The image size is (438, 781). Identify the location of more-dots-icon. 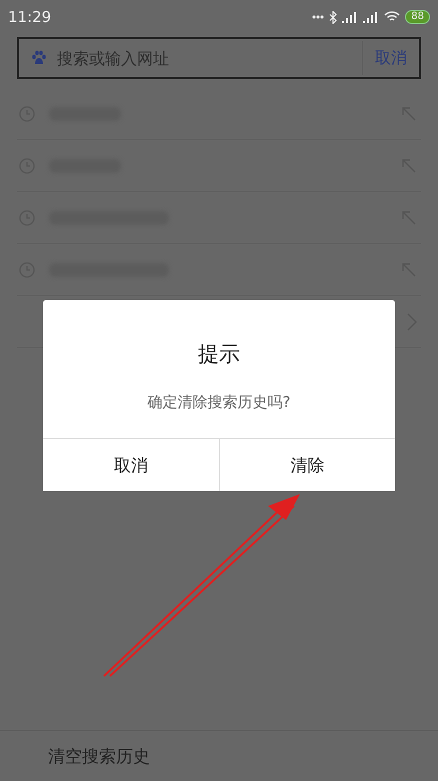
(318, 17).